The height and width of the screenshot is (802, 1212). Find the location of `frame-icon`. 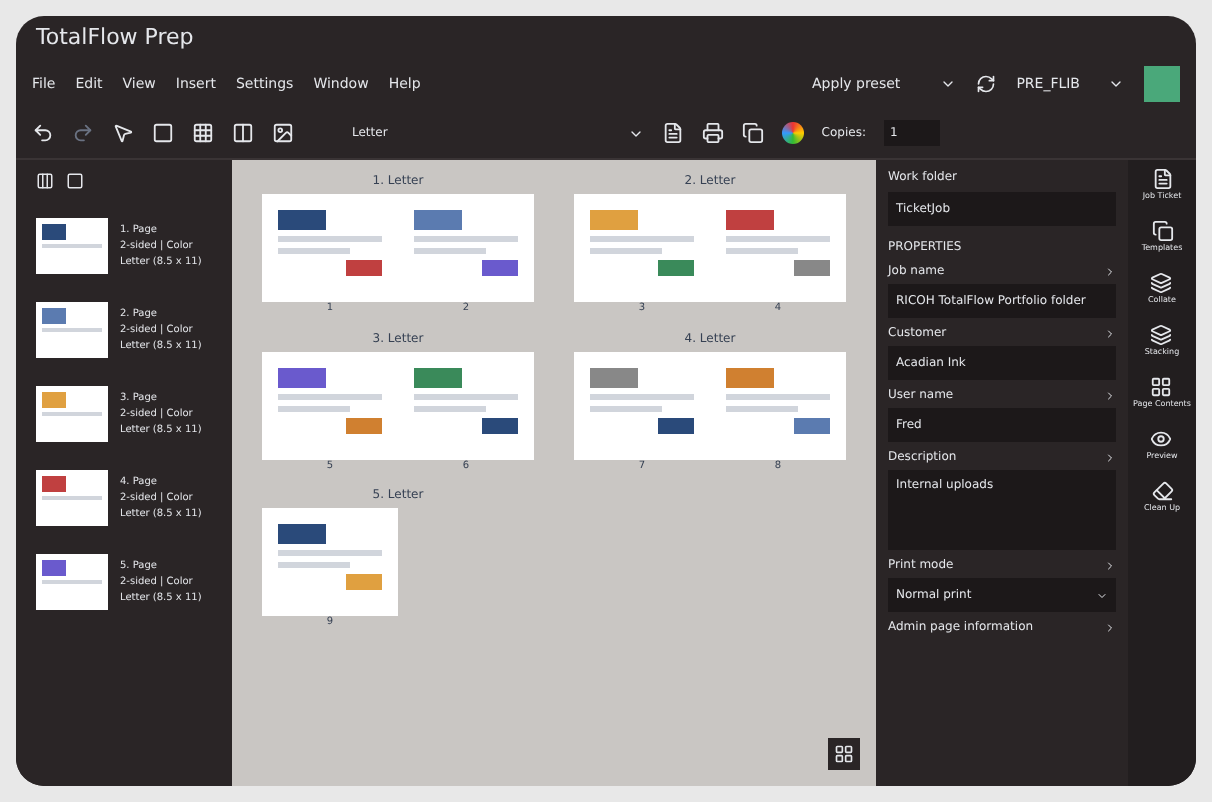

frame-icon is located at coordinates (163, 133).